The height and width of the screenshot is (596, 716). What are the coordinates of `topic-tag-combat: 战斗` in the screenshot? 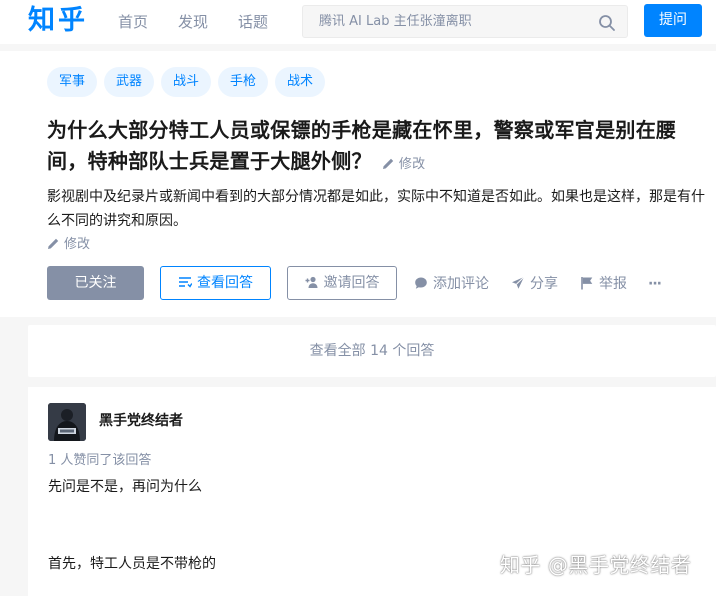 It's located at (186, 82).